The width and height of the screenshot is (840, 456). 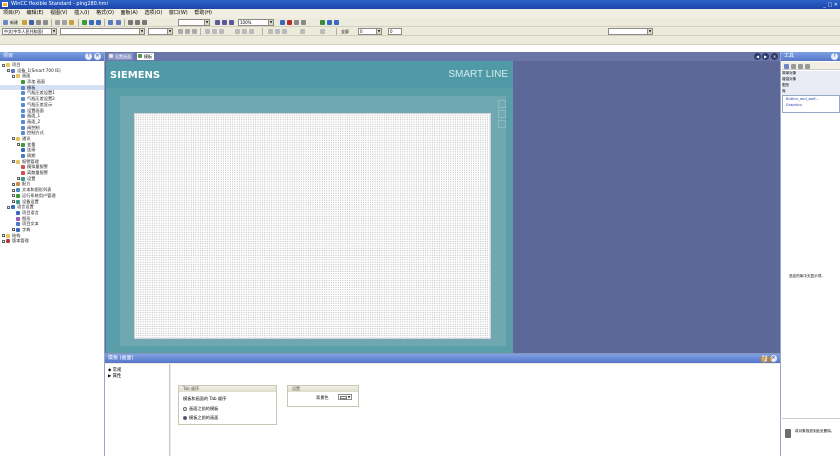 What do you see at coordinates (336, 22) in the screenshot?
I see `info-icon` at bounding box center [336, 22].